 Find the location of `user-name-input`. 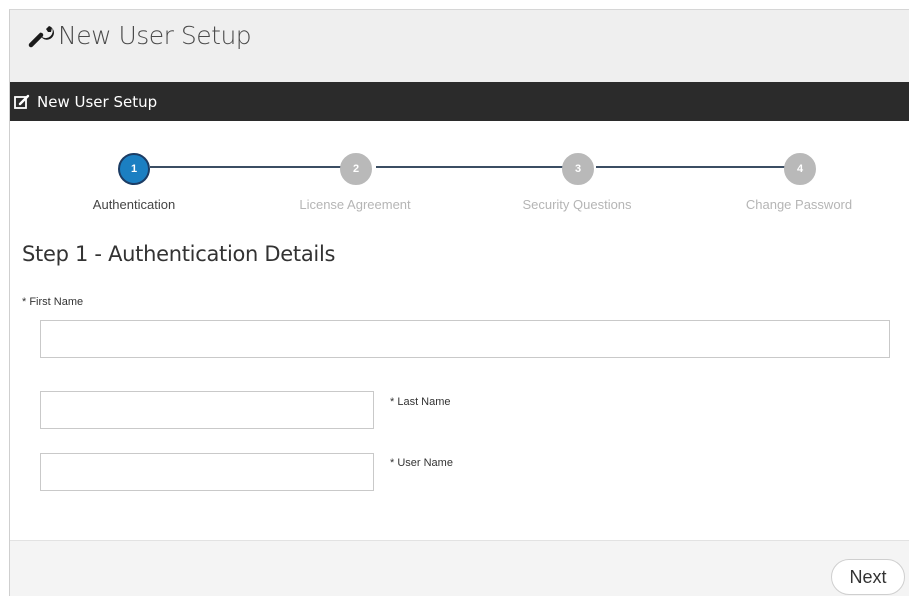

user-name-input is located at coordinates (207, 472).